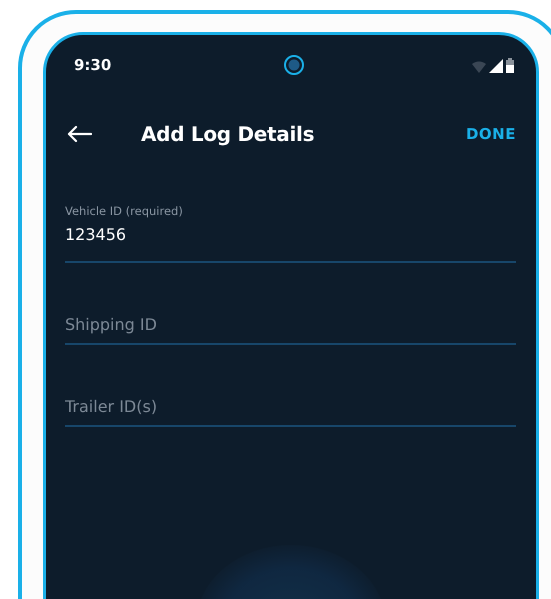 This screenshot has width=551, height=599. I want to click on input-field: 123456, so click(290, 234).